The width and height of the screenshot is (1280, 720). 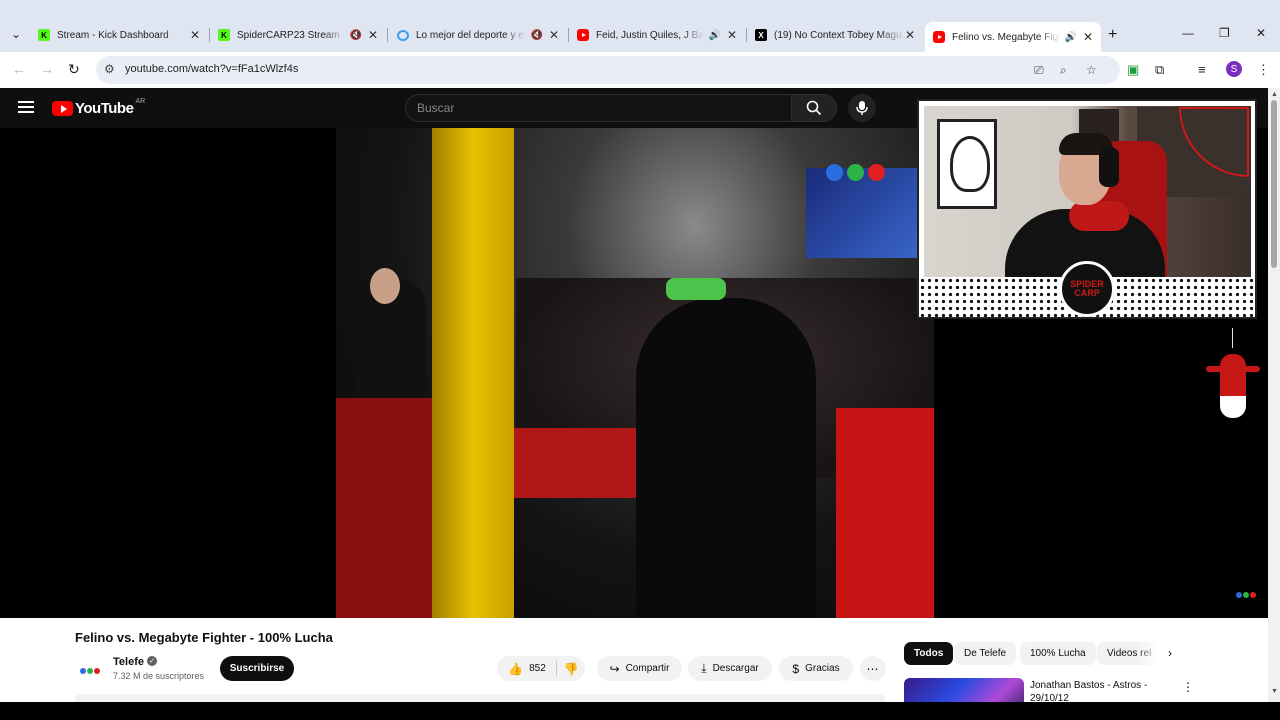 I want to click on youtube-logo: YouTube AR, so click(x=99, y=107).